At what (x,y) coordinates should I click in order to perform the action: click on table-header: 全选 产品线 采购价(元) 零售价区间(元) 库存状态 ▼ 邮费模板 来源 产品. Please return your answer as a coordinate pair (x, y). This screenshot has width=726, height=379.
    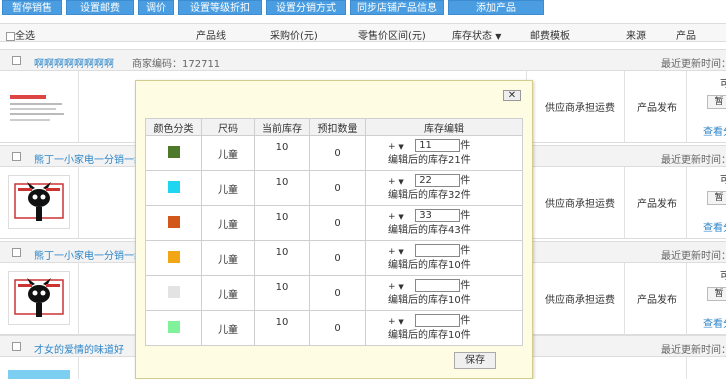
    Looking at the image, I should click on (363, 32).